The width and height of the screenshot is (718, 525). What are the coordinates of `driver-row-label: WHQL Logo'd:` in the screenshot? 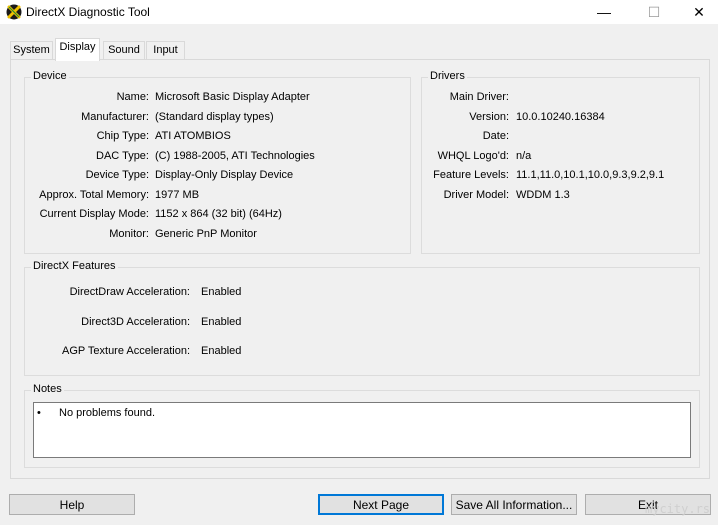 It's located at (473, 155).